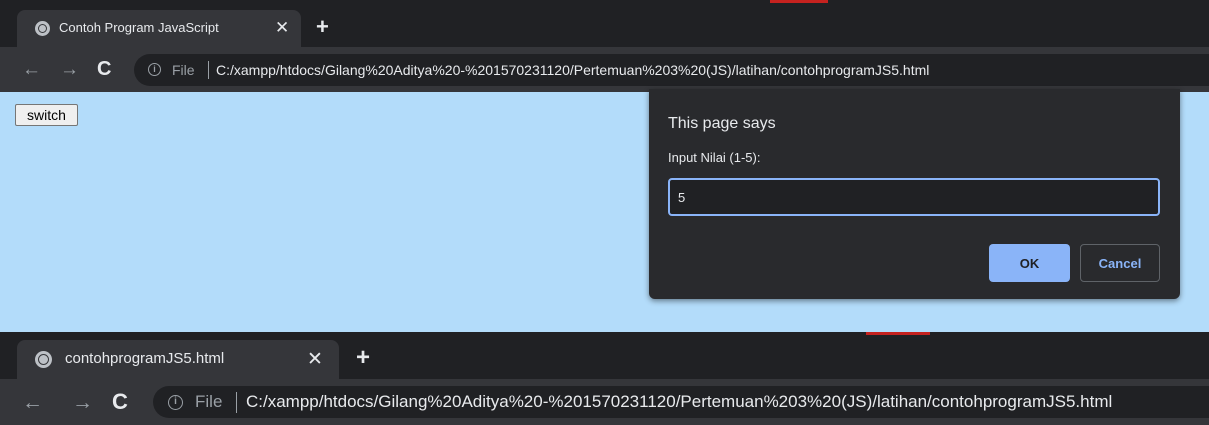  What do you see at coordinates (722, 123) in the screenshot?
I see `dialog-title: This page says` at bounding box center [722, 123].